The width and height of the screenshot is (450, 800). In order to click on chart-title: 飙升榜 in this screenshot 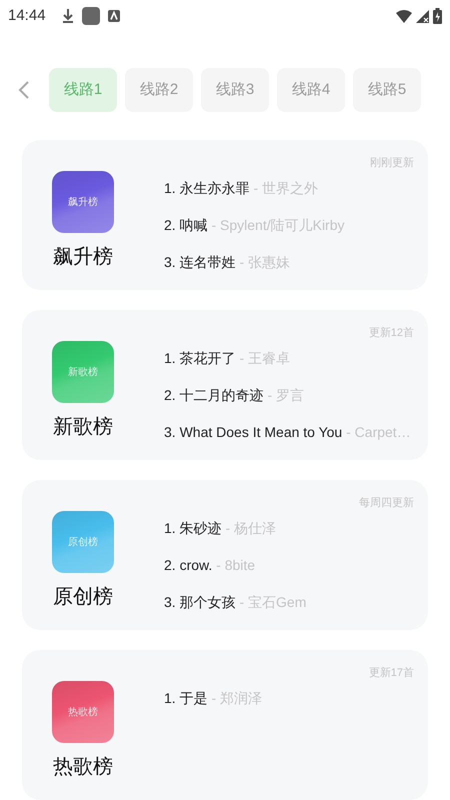, I will do `click(83, 257)`.